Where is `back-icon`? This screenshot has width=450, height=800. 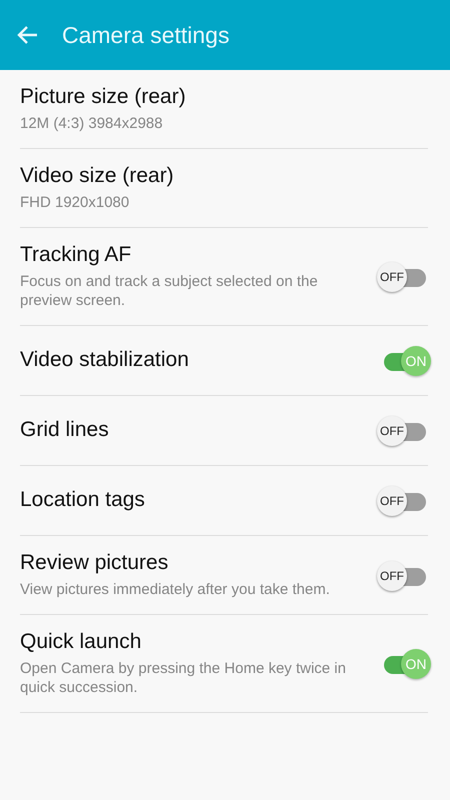 back-icon is located at coordinates (27, 35).